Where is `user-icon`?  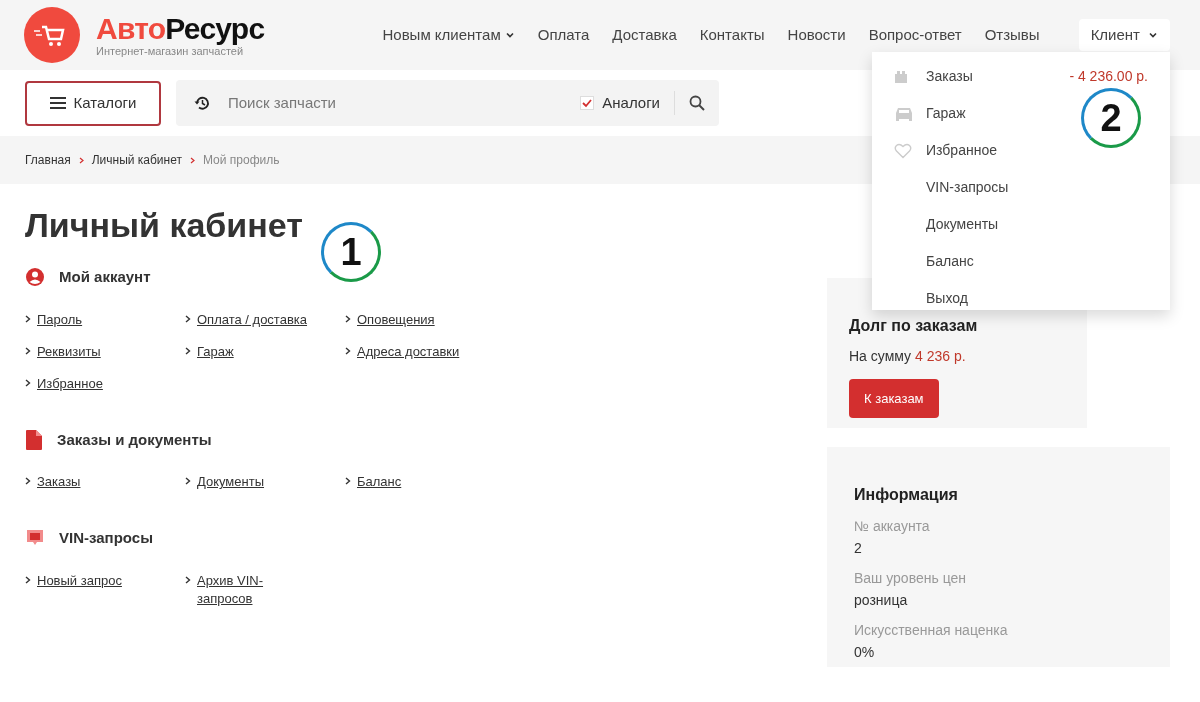
user-icon is located at coordinates (35, 277).